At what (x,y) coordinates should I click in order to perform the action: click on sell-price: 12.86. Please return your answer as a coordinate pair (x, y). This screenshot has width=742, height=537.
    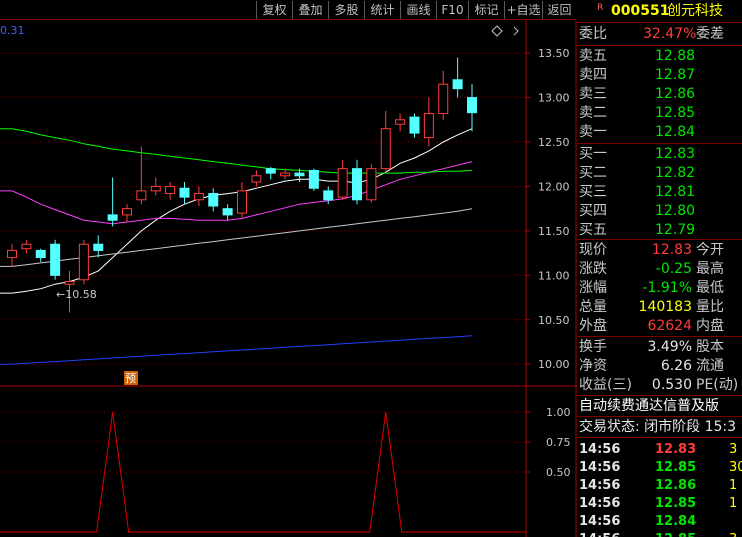
    Looking at the image, I should click on (675, 94).